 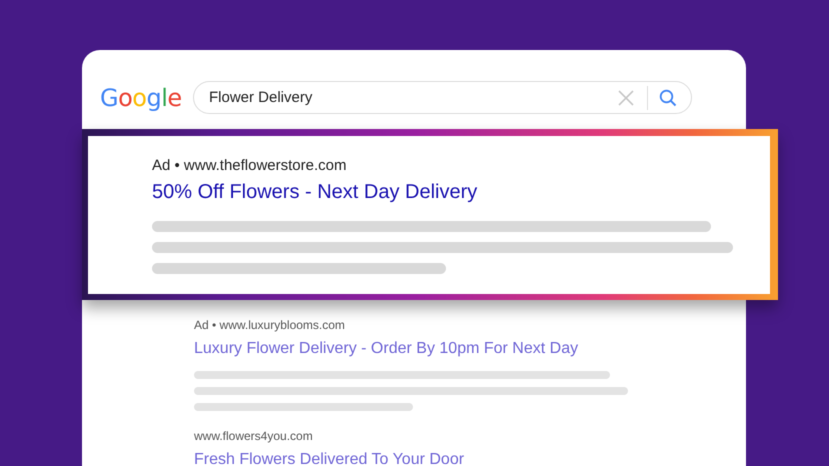 I want to click on google-logo: Google, so click(x=141, y=98).